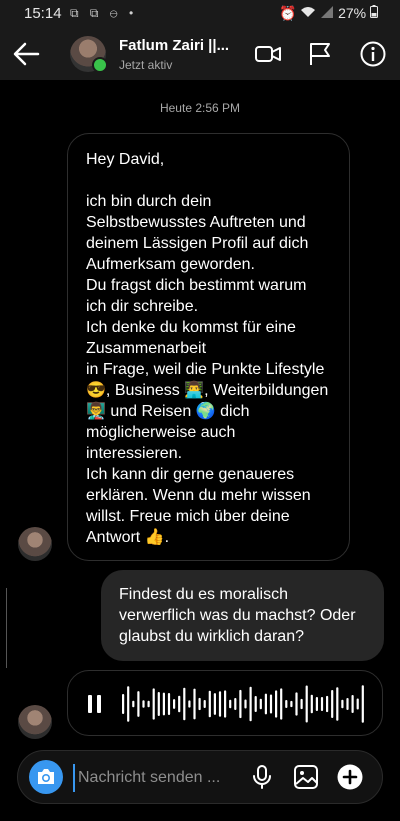 The image size is (400, 821). I want to click on online-indicator, so click(100, 65).